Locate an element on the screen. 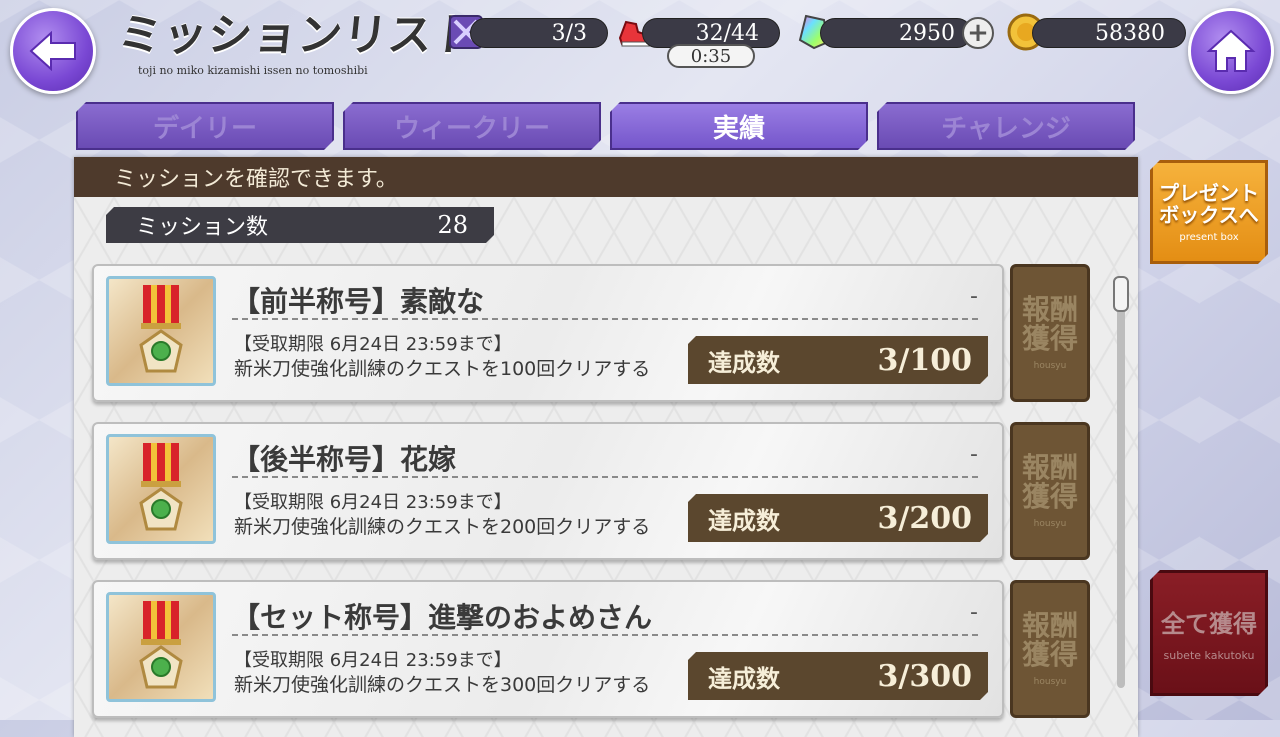  claim-all-button: 全て獲得 subete kakutoku is located at coordinates (1209, 633).